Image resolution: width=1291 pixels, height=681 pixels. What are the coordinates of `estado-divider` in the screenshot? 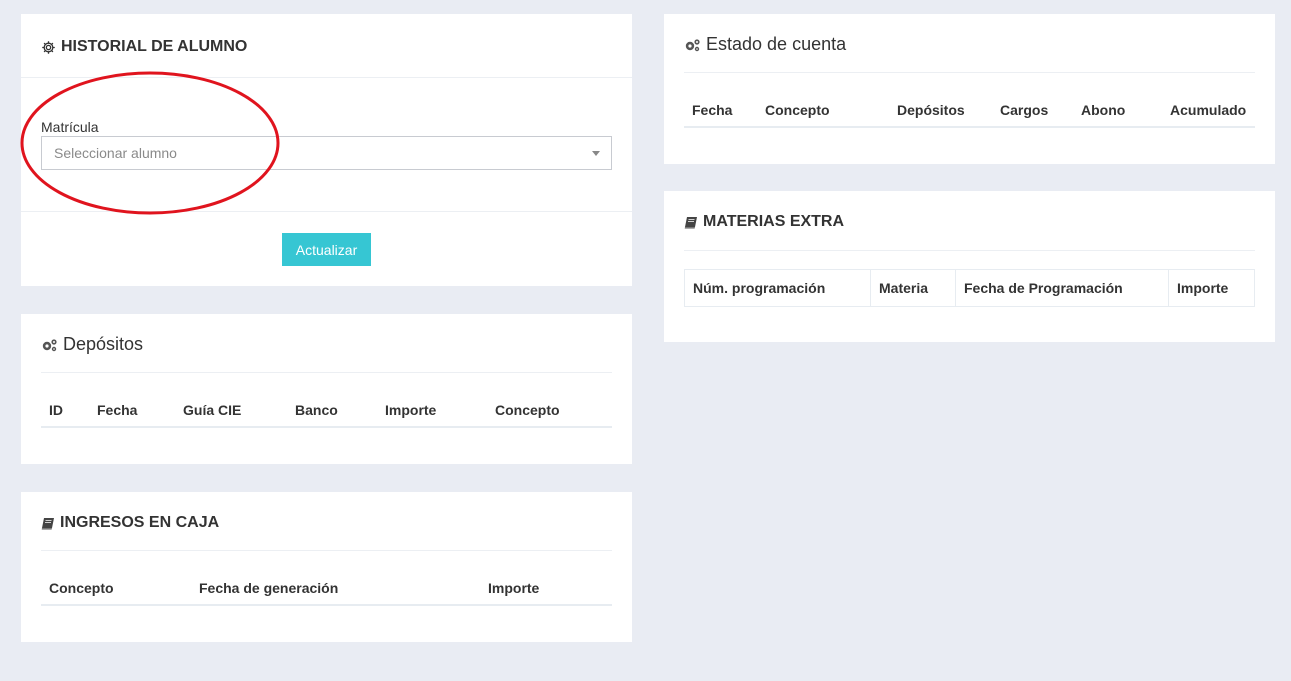 It's located at (969, 72).